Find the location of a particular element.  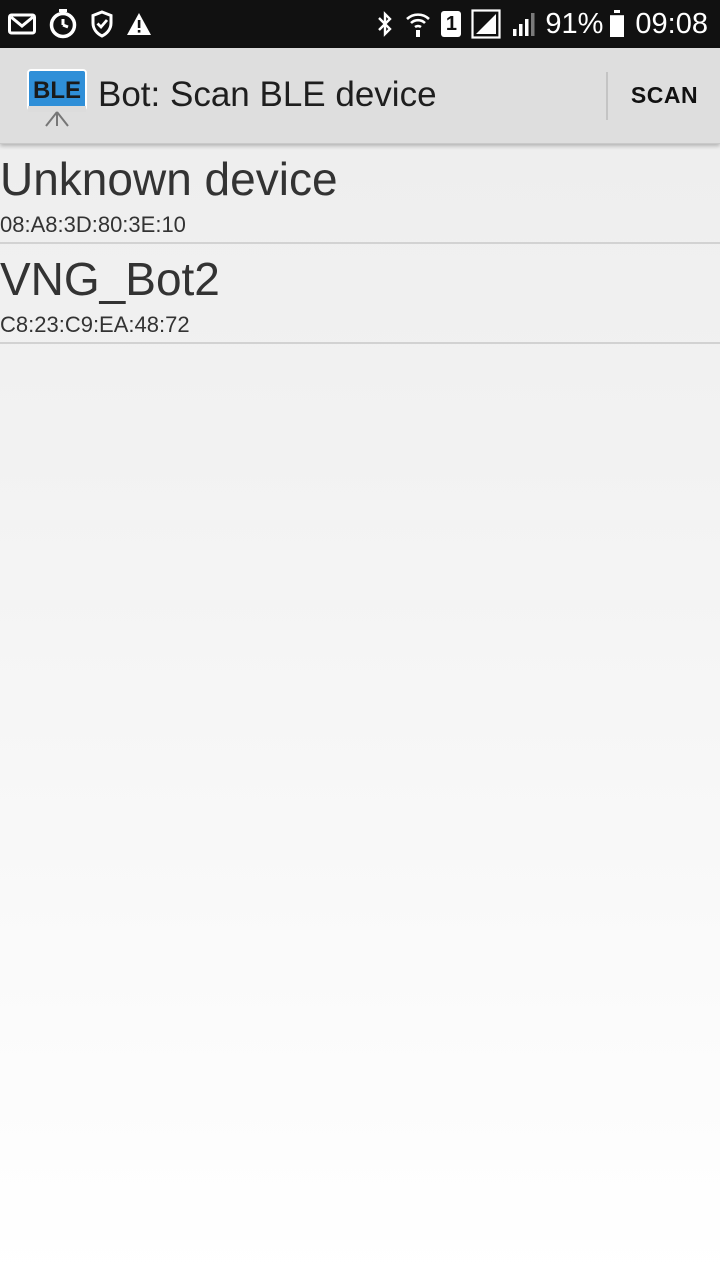

status-bar: 1 91% 09:08 is located at coordinates (360, 24).